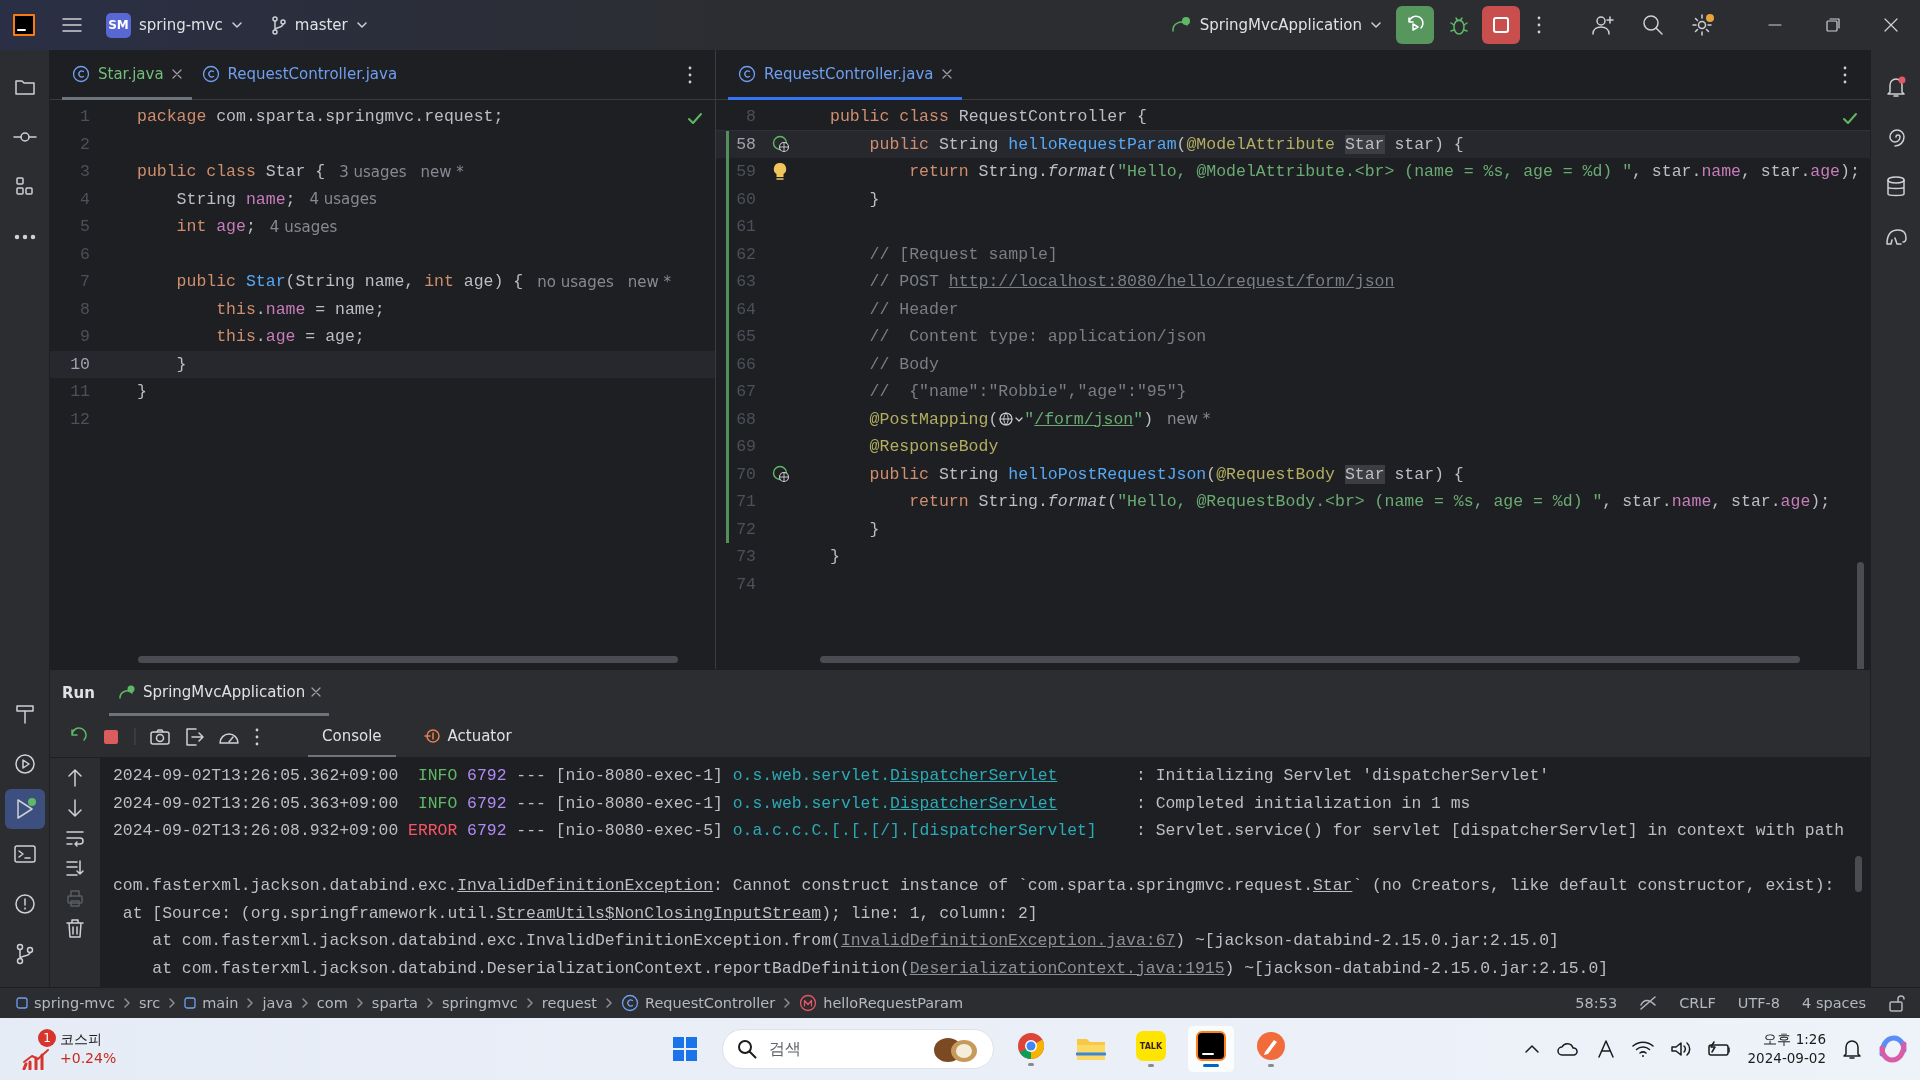 The width and height of the screenshot is (1920, 1080). I want to click on widget-title: 코스피, so click(88, 1039).